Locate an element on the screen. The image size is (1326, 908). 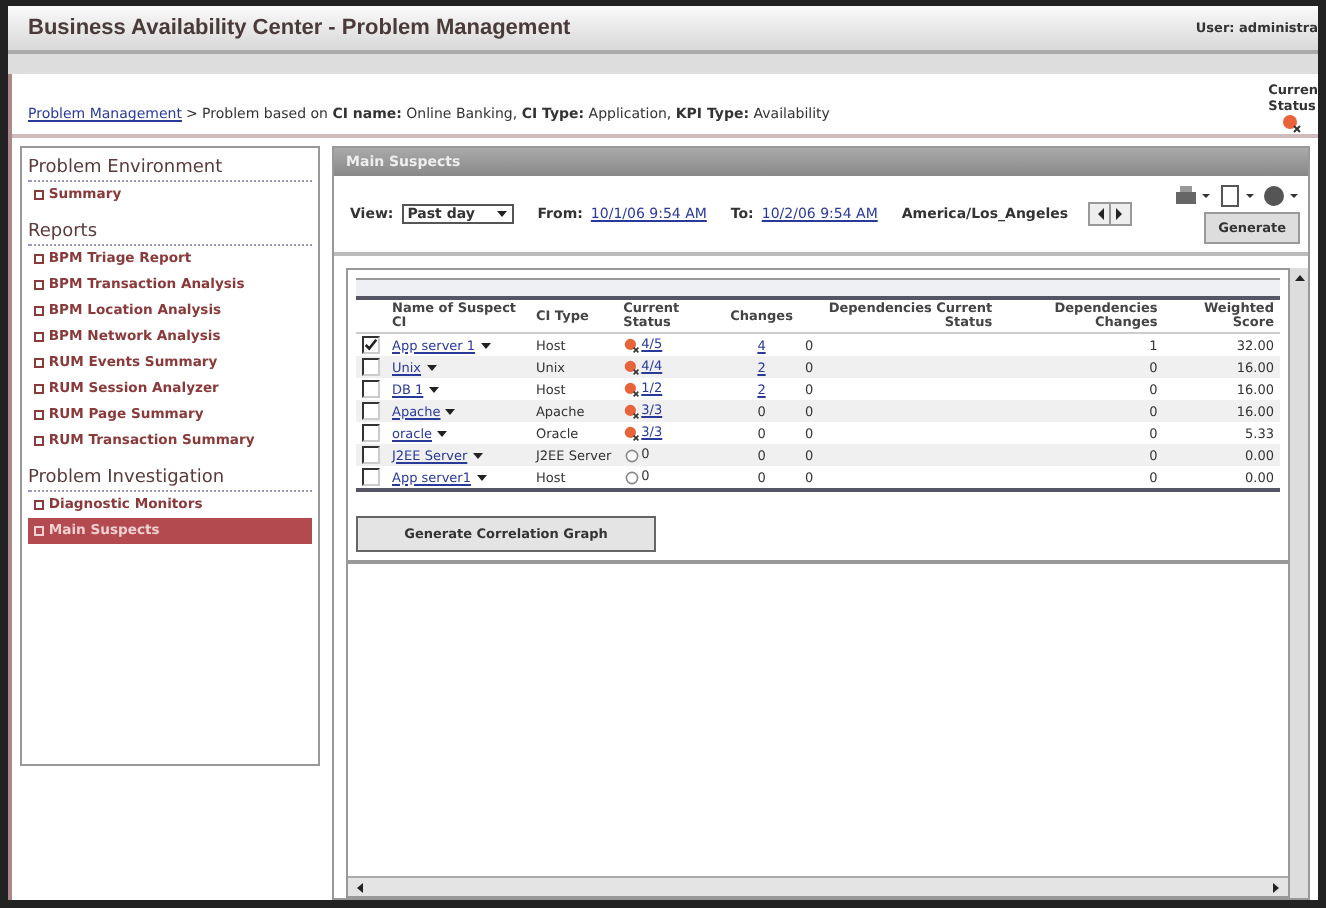
horizontal-scrollbar is located at coordinates (818, 886).